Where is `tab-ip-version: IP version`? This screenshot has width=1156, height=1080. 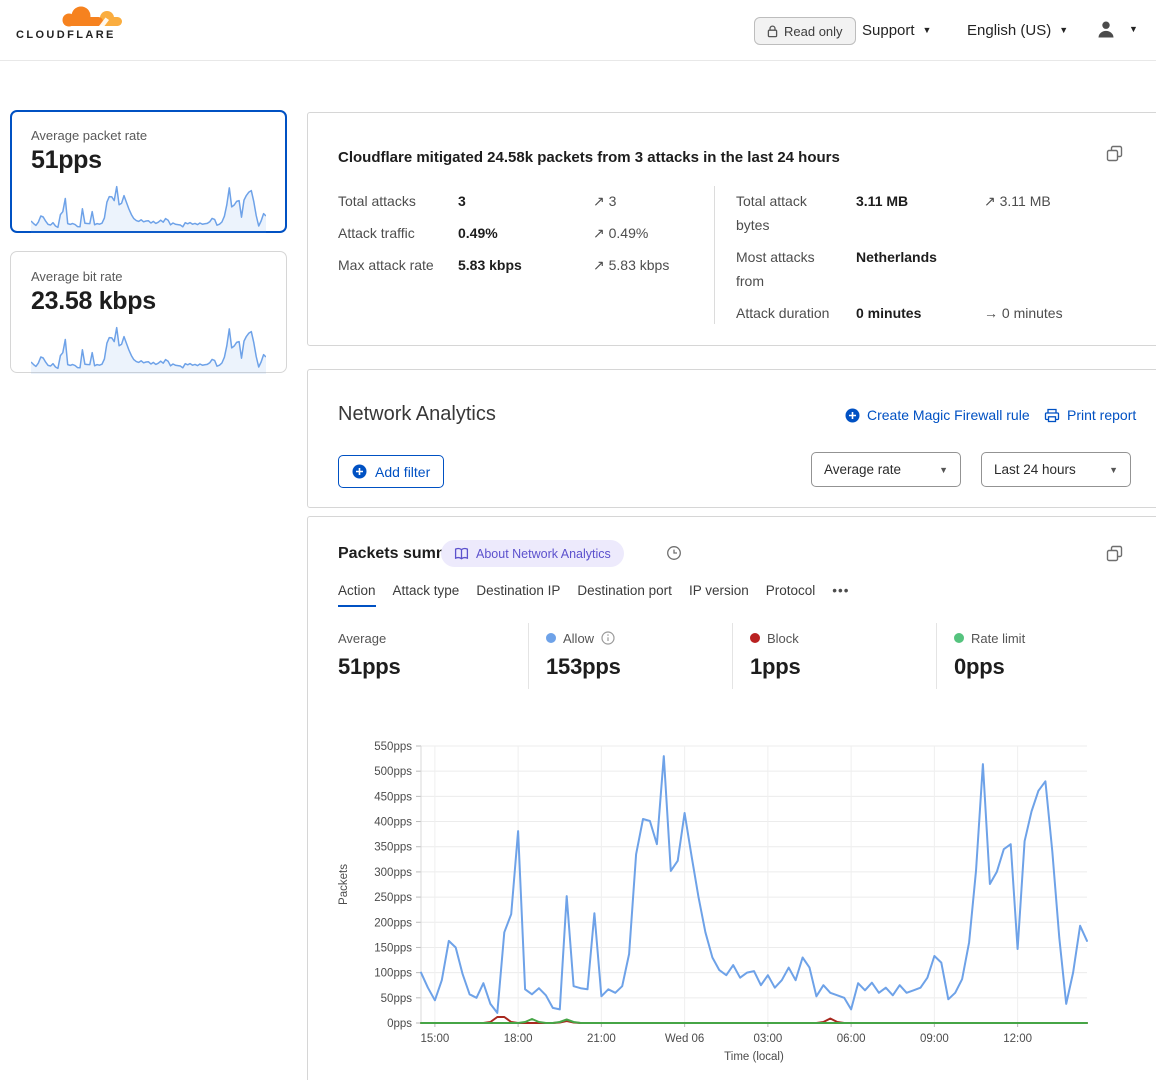
tab-ip-version: IP version is located at coordinates (719, 595).